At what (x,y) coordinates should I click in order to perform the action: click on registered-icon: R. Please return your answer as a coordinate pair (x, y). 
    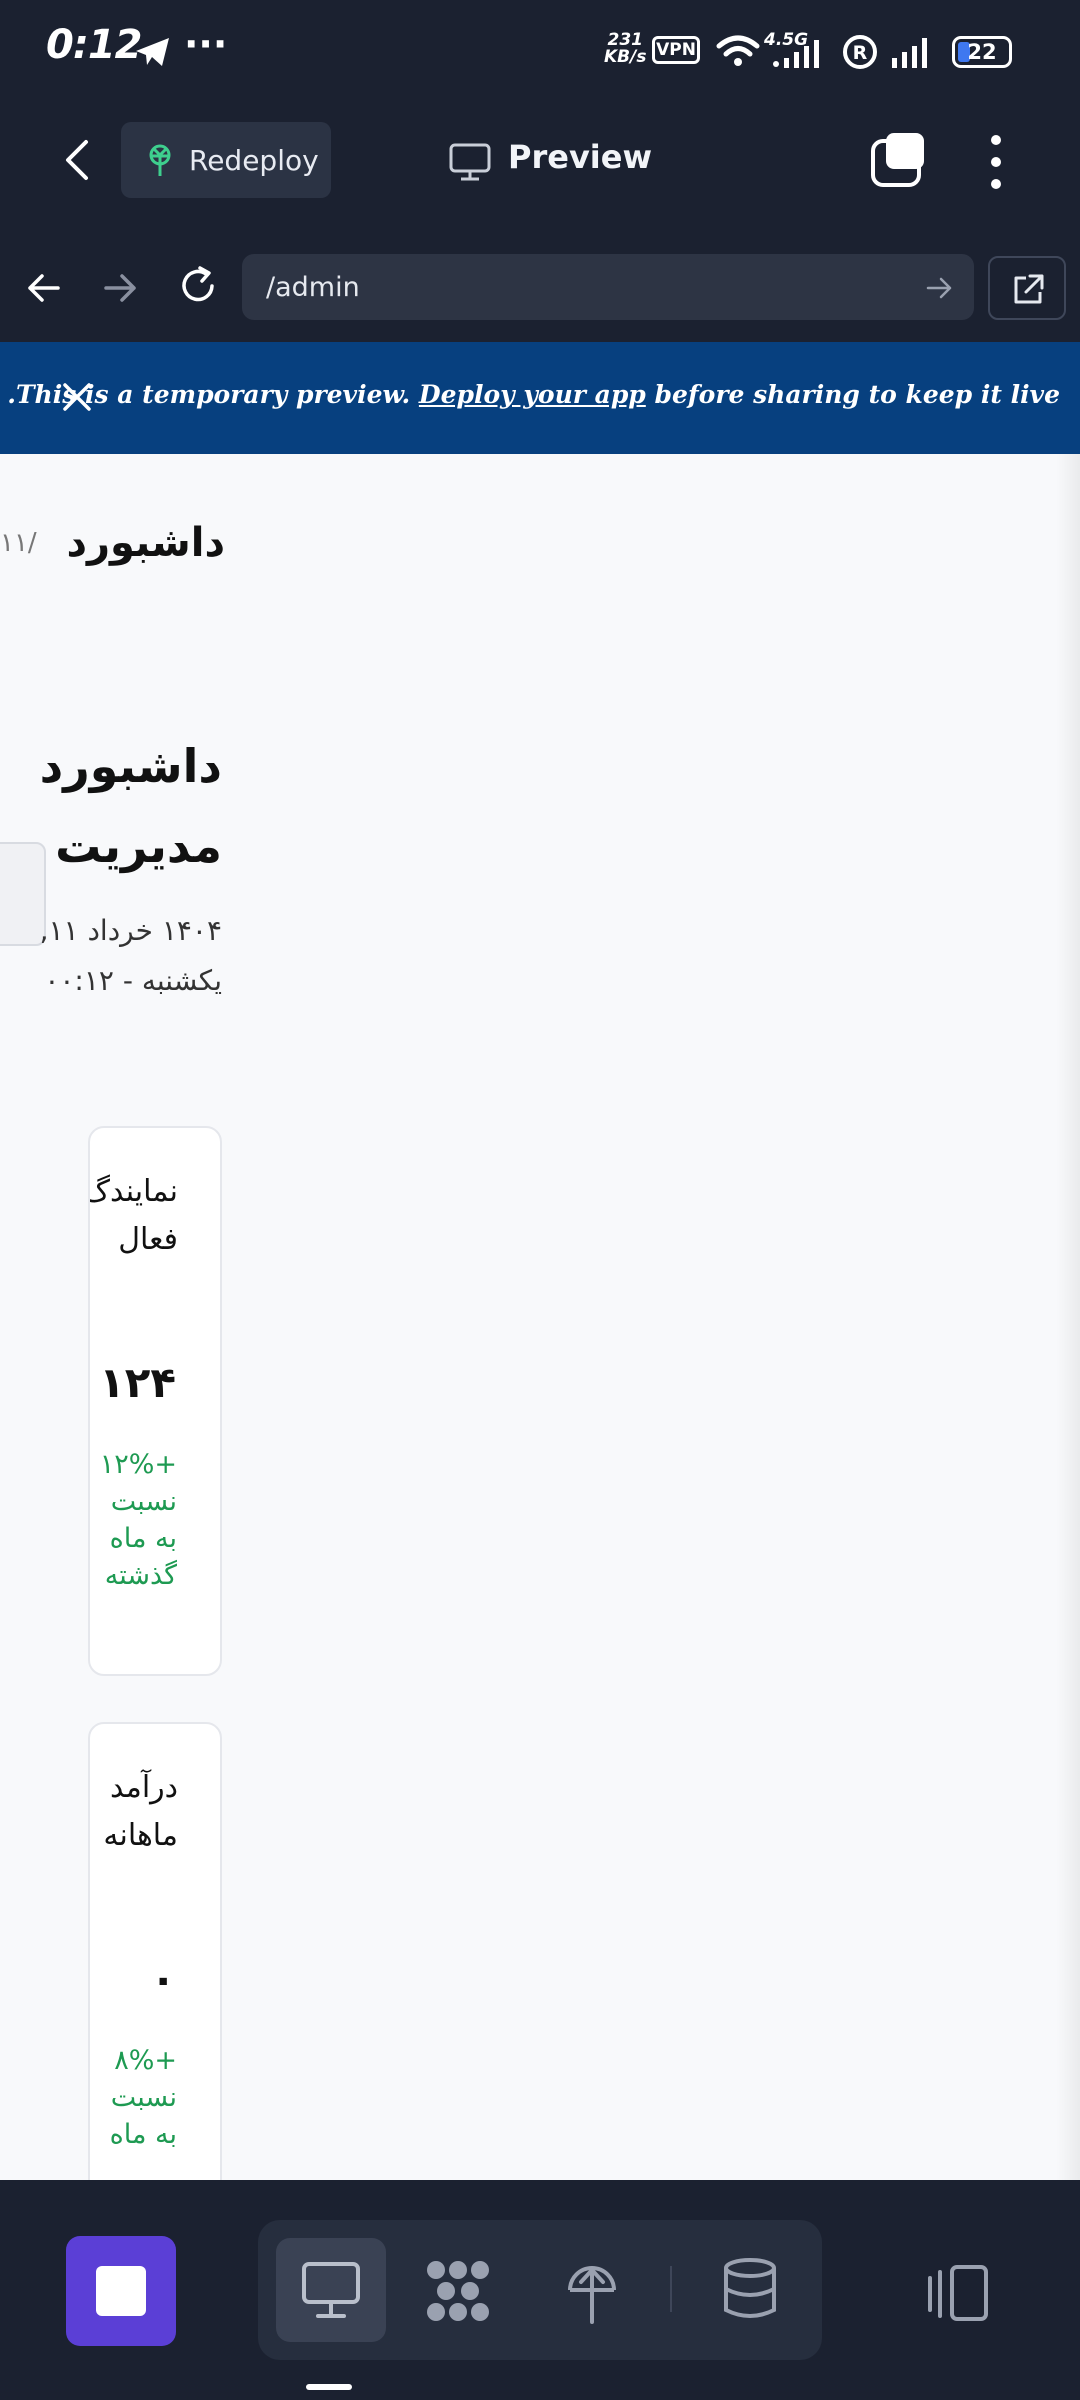
    Looking at the image, I should click on (860, 52).